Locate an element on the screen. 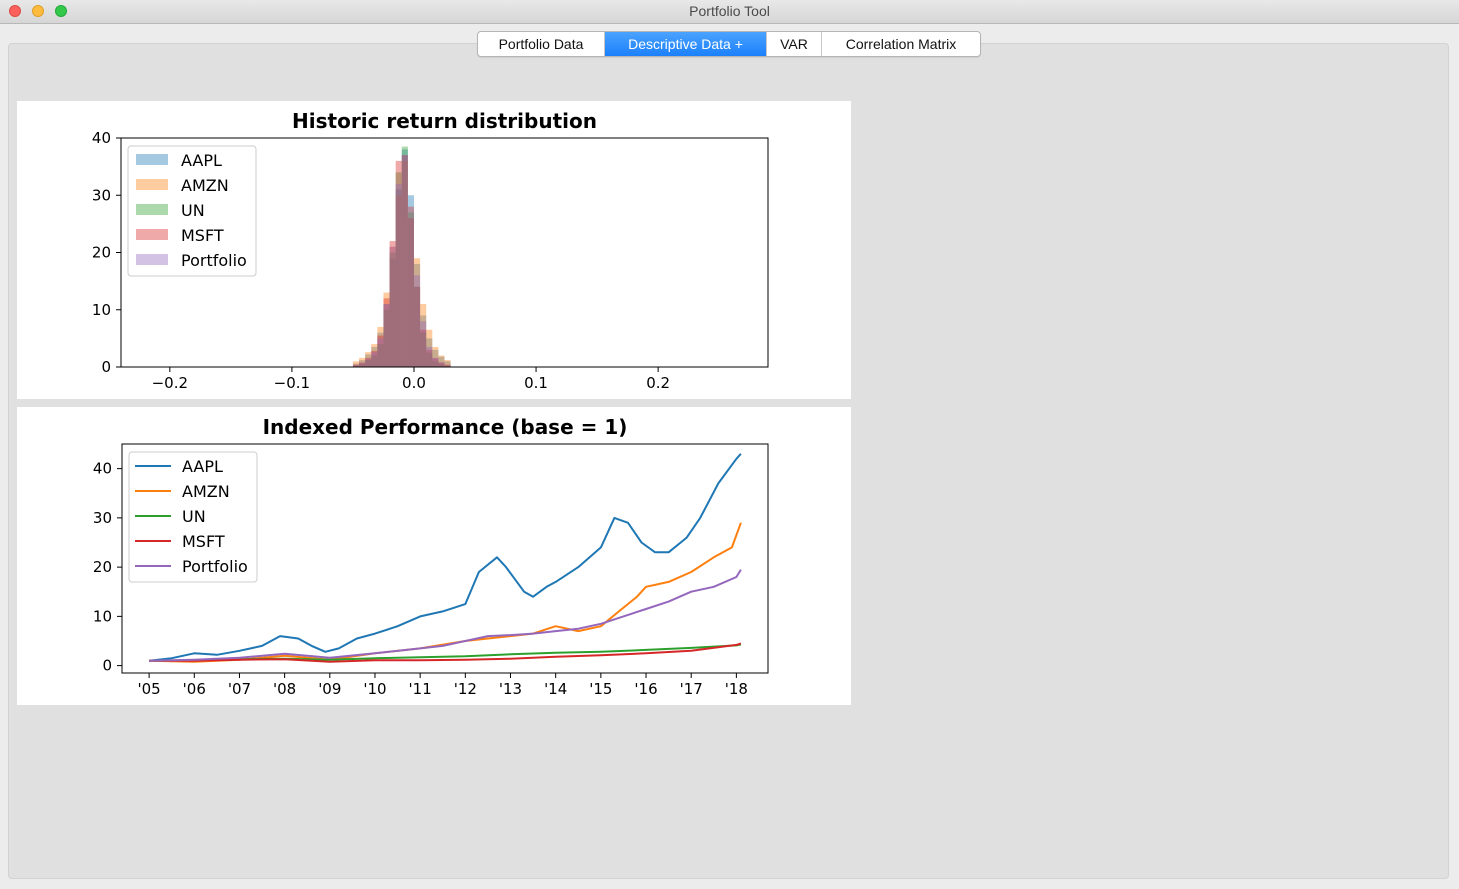  x-tick-label: '12 is located at coordinates (465, 689).